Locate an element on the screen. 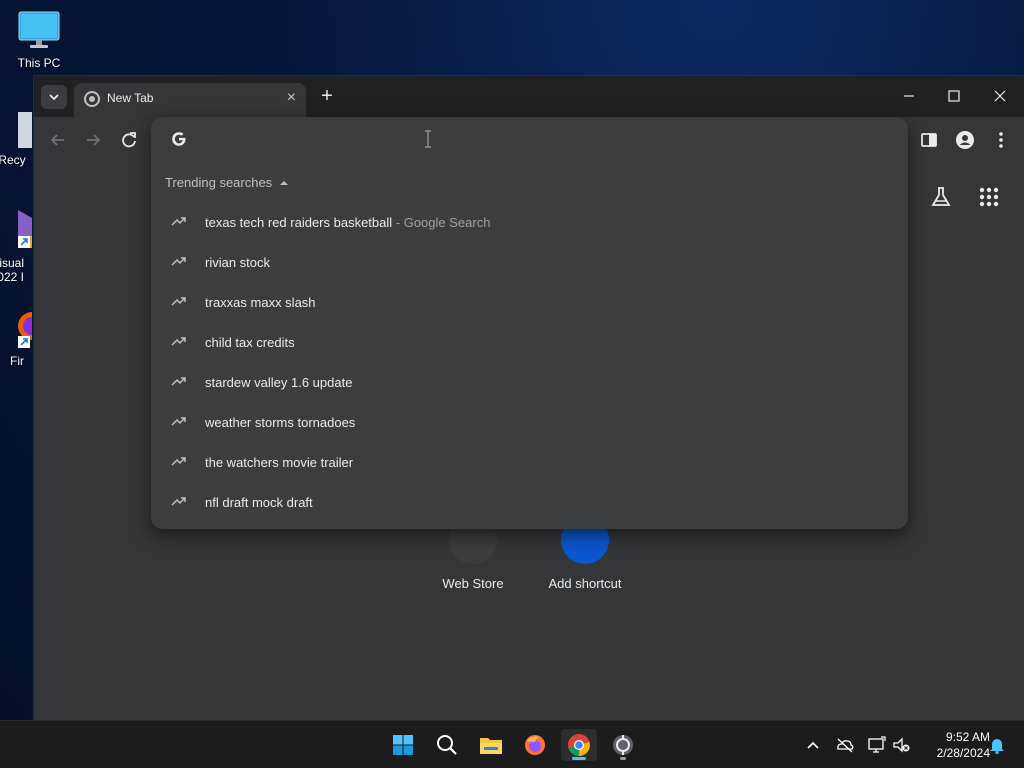 This screenshot has width=1024, height=768. recycle-bin-icon is located at coordinates (25, 130).